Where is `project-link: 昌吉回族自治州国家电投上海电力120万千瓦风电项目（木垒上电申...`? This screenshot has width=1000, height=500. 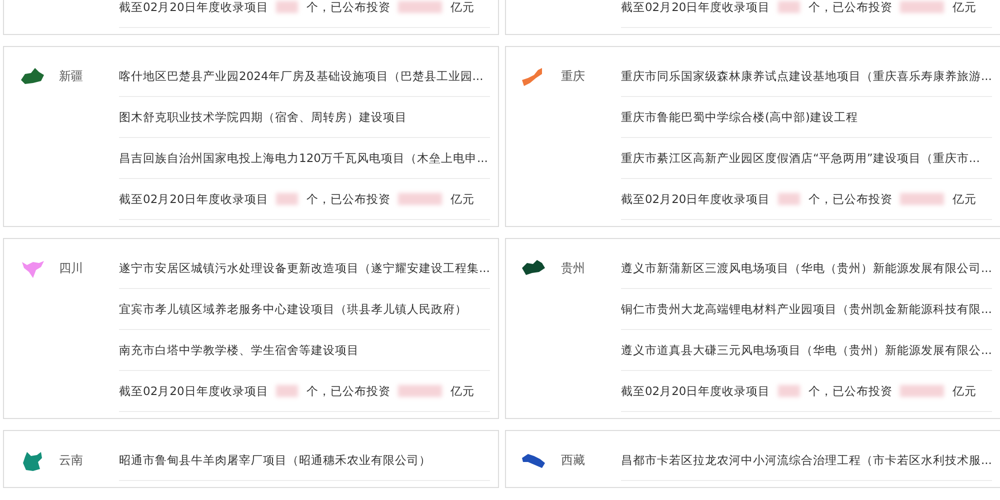 project-link: 昌吉回族自治州国家电投上海电力120万千瓦风电项目（木垒上电申... is located at coordinates (303, 158).